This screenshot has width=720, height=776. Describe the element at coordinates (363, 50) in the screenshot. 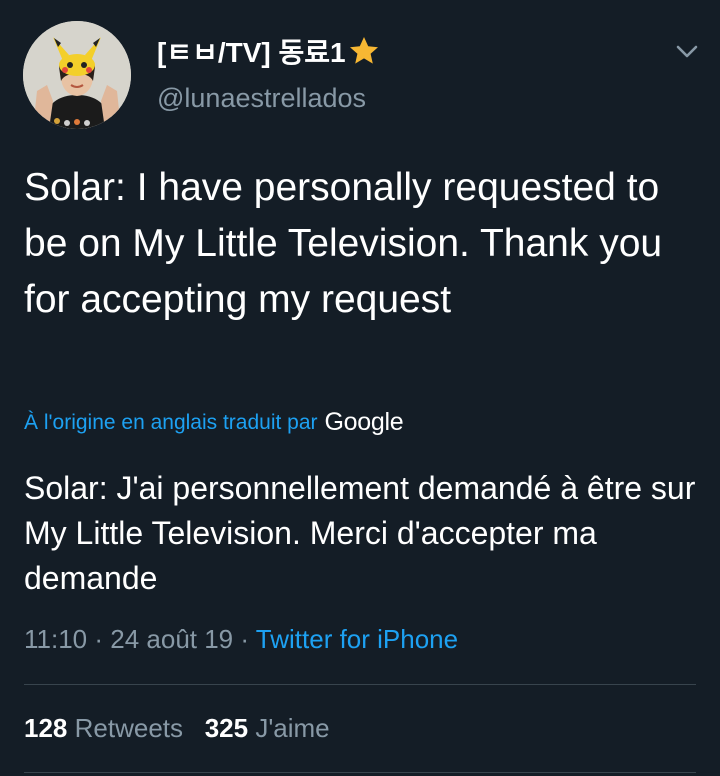

I see `star-icon` at that location.